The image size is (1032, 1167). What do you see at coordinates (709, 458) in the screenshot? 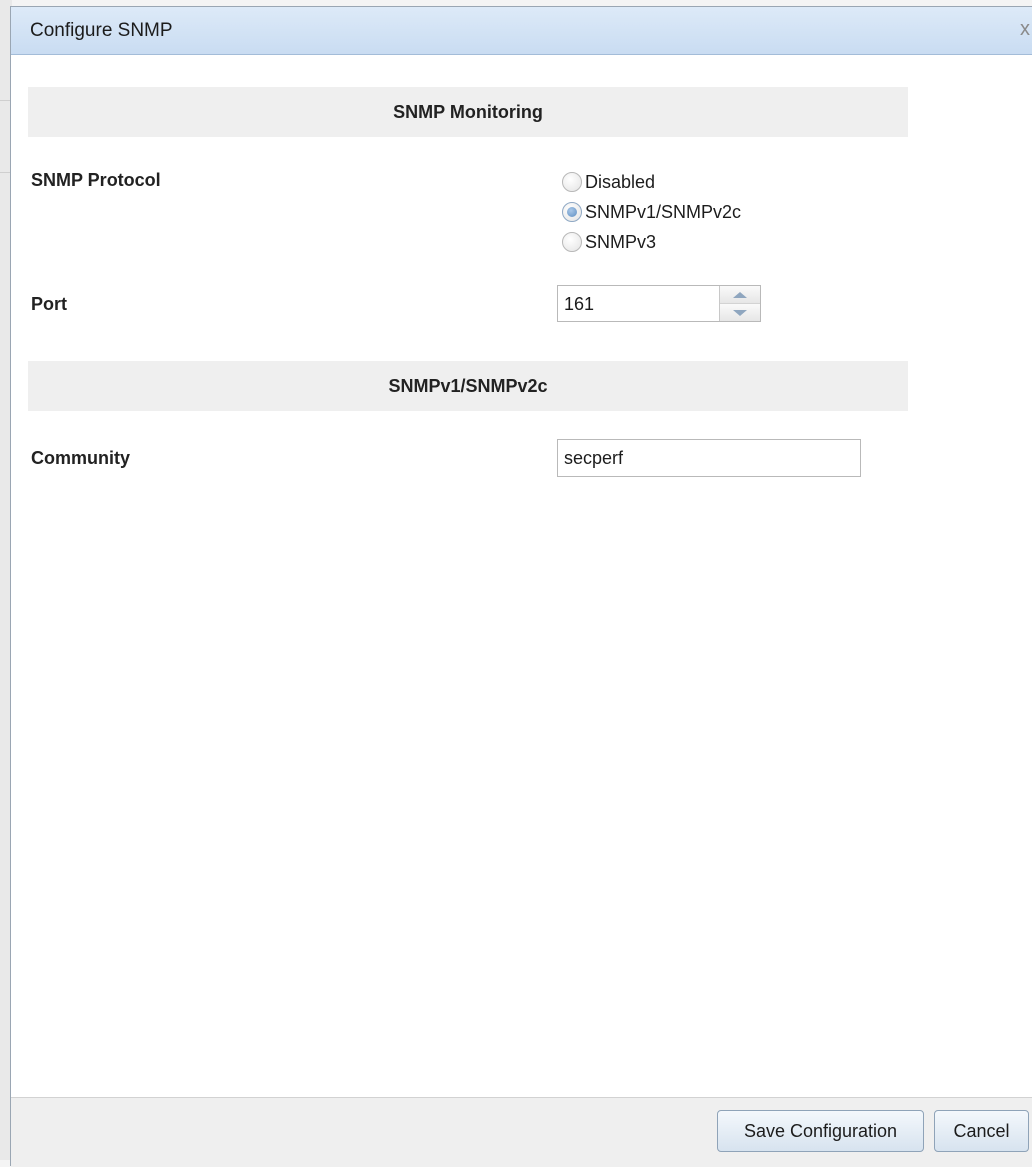
I see `community-input` at bounding box center [709, 458].